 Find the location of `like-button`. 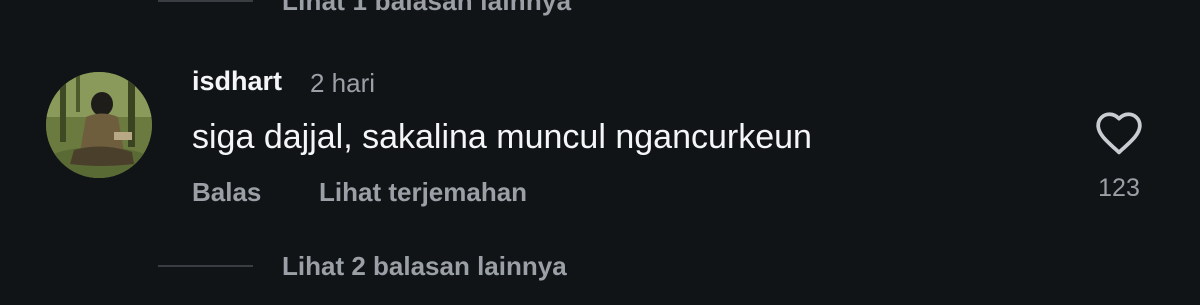

like-button is located at coordinates (1119, 133).